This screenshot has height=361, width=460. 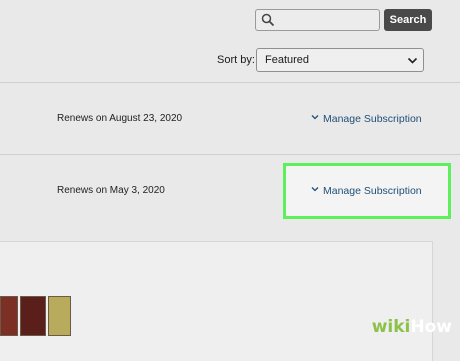 What do you see at coordinates (111, 190) in the screenshot?
I see `subscription-renewal-date: Renews on May 3, 2020` at bounding box center [111, 190].